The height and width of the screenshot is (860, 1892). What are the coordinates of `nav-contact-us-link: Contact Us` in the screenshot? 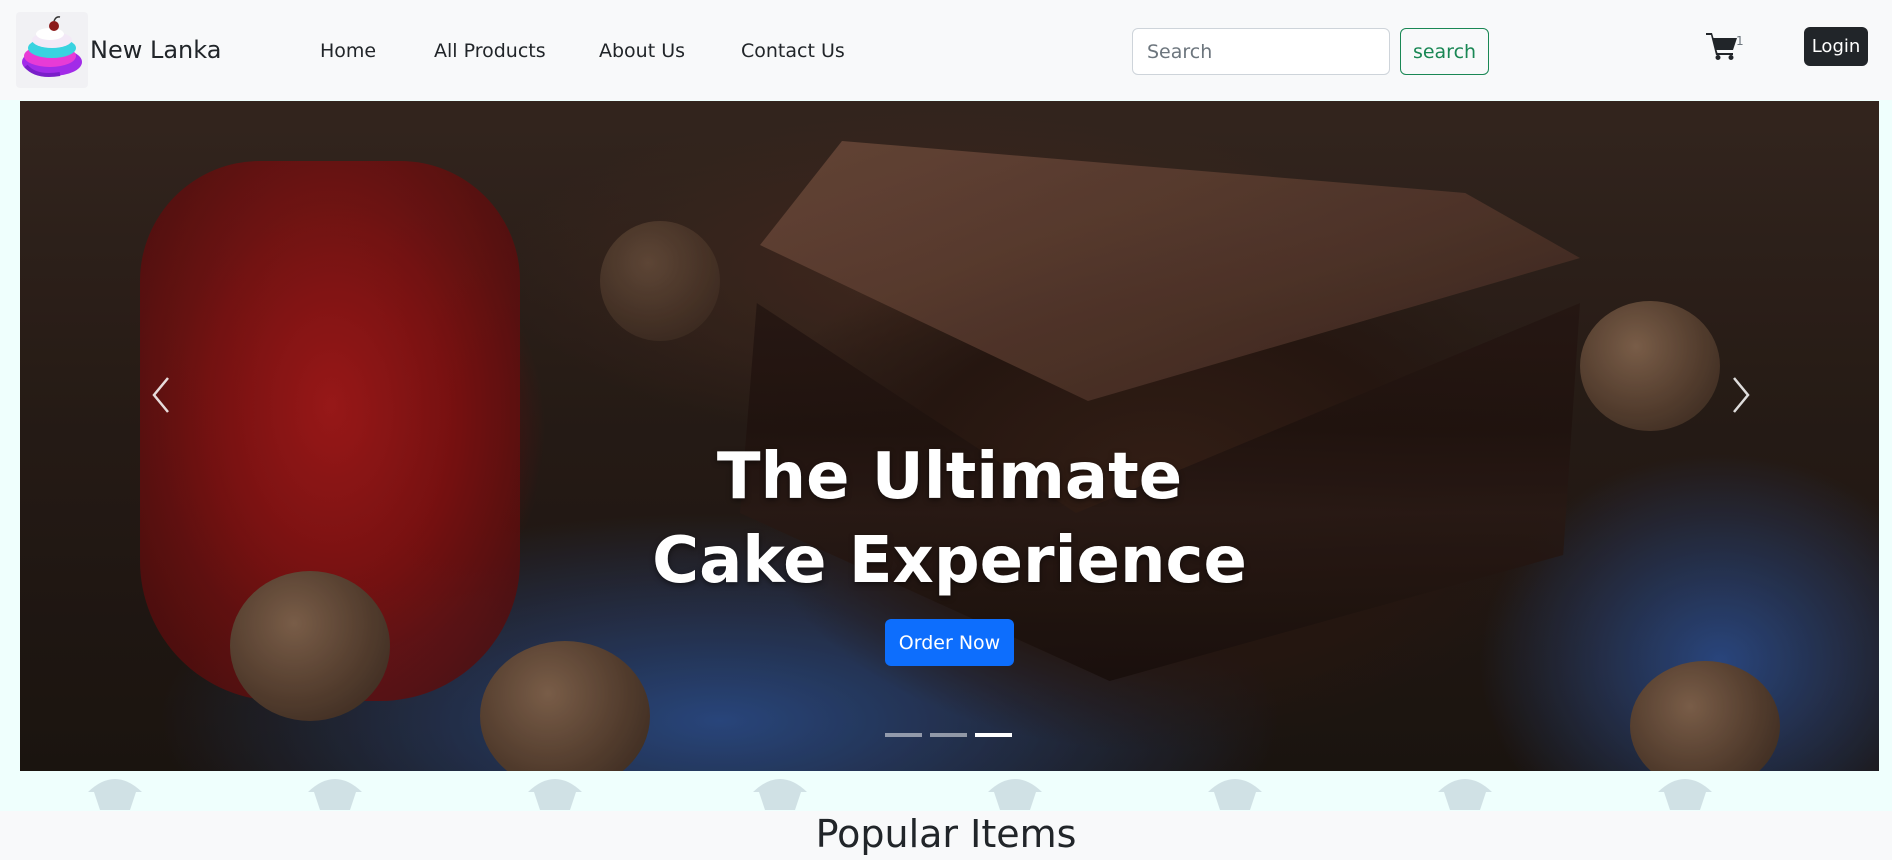 It's located at (793, 51).